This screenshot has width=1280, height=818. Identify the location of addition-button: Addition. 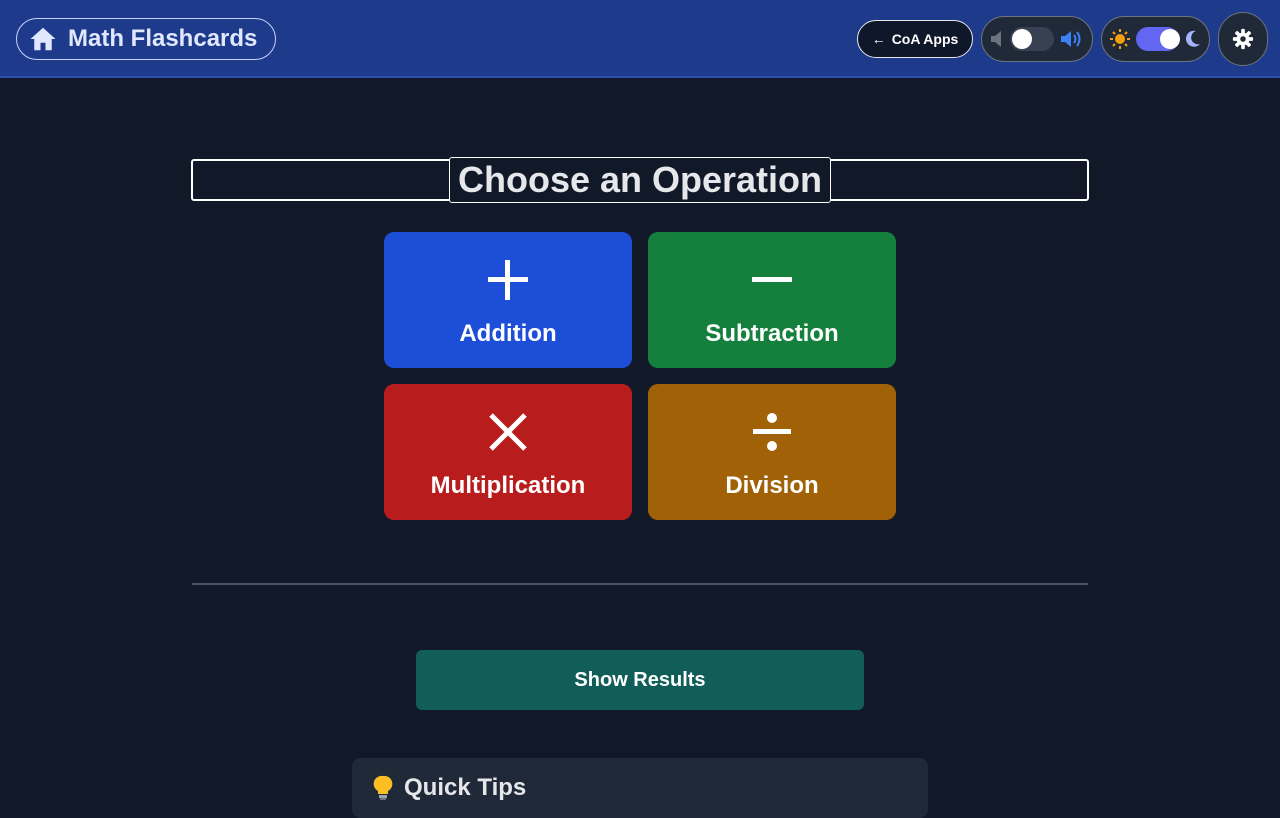
(508, 300).